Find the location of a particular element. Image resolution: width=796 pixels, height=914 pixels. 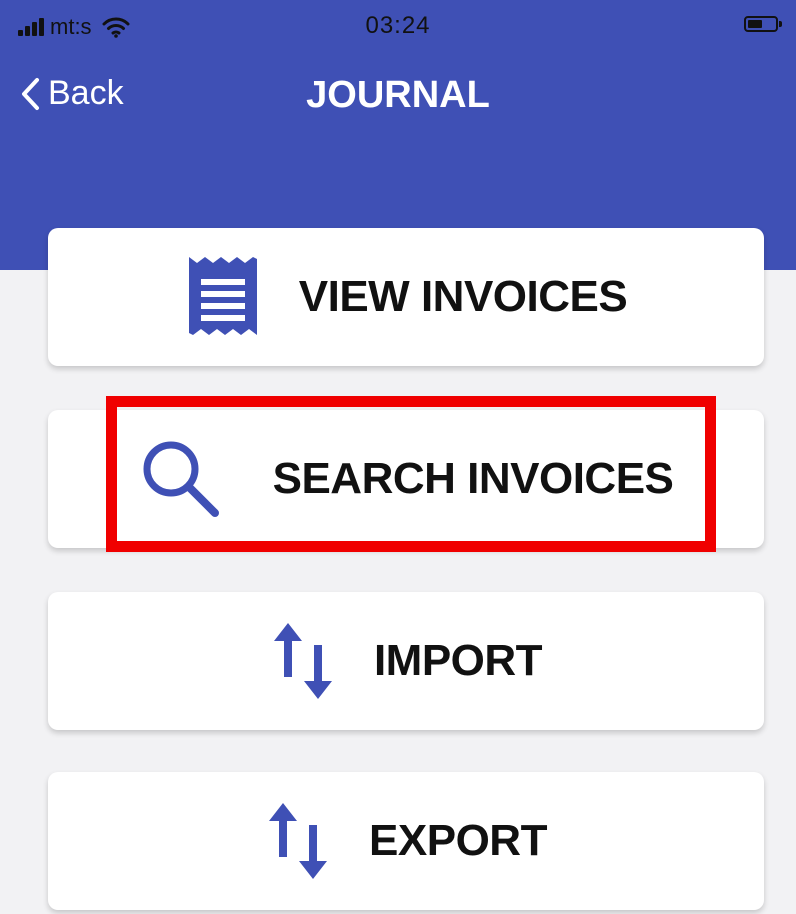

receipt-icon is located at coordinates (222, 296).